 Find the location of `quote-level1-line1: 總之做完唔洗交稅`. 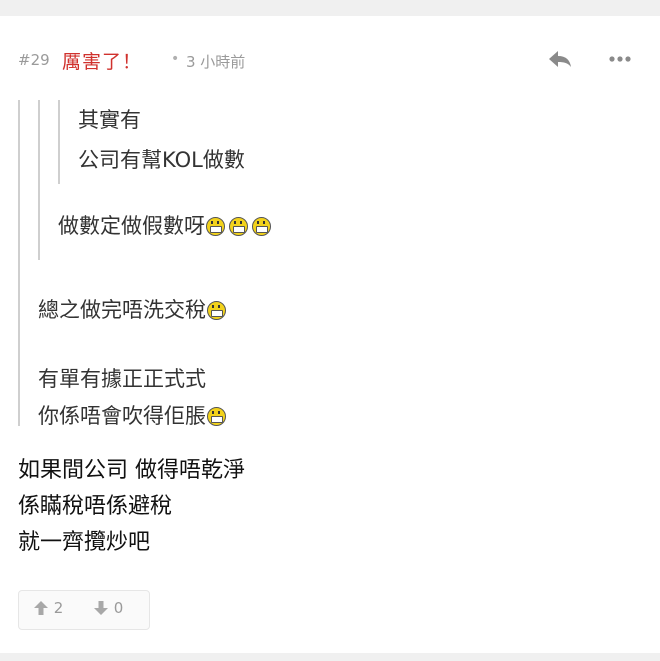

quote-level1-line1: 總之做完唔洗交稅 is located at coordinates (133, 310).